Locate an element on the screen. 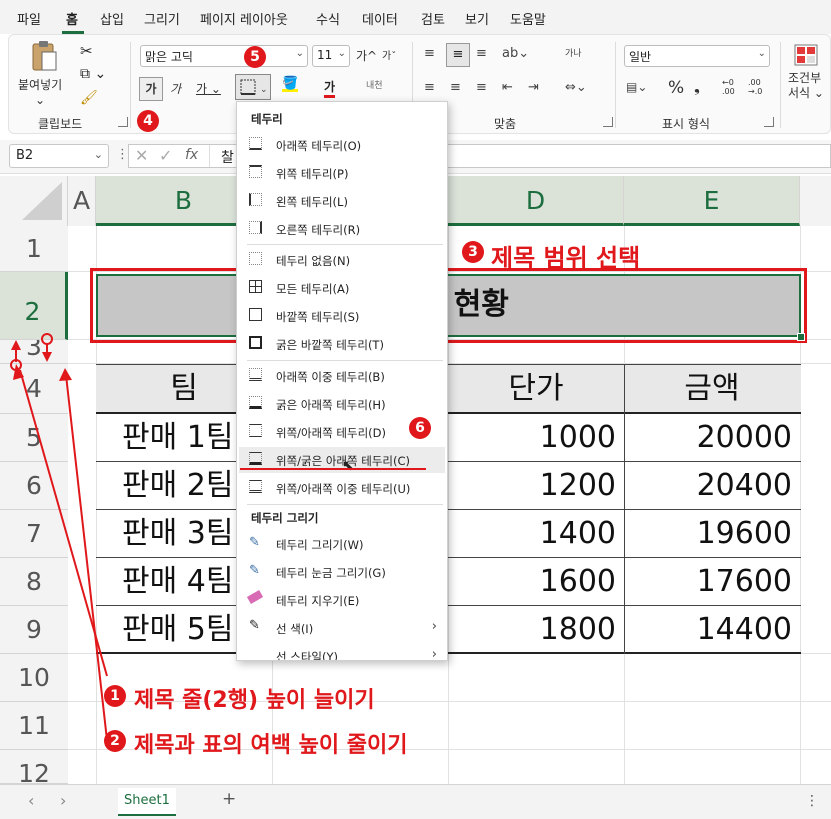  step-badge-2: 2 is located at coordinates (115, 741).